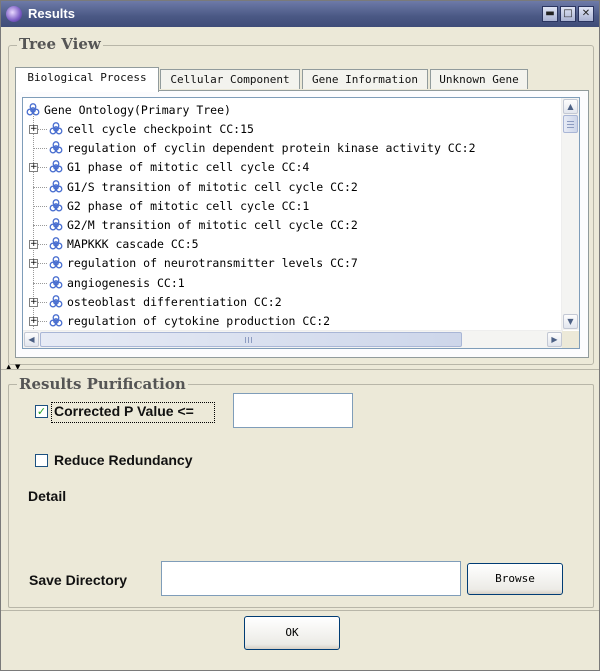 This screenshot has height=671, width=600. What do you see at coordinates (292, 633) in the screenshot?
I see `ok-button: OK` at bounding box center [292, 633].